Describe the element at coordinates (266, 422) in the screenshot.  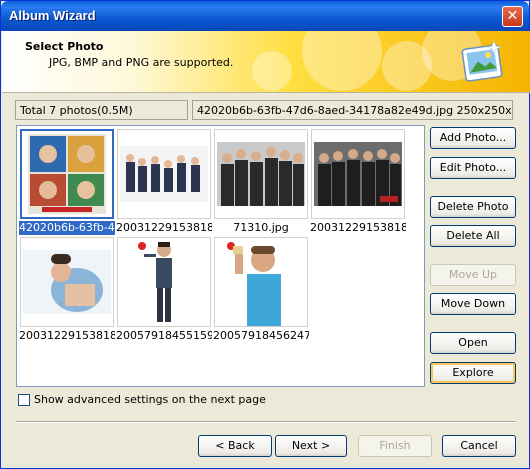
I see `footer-separator` at that location.